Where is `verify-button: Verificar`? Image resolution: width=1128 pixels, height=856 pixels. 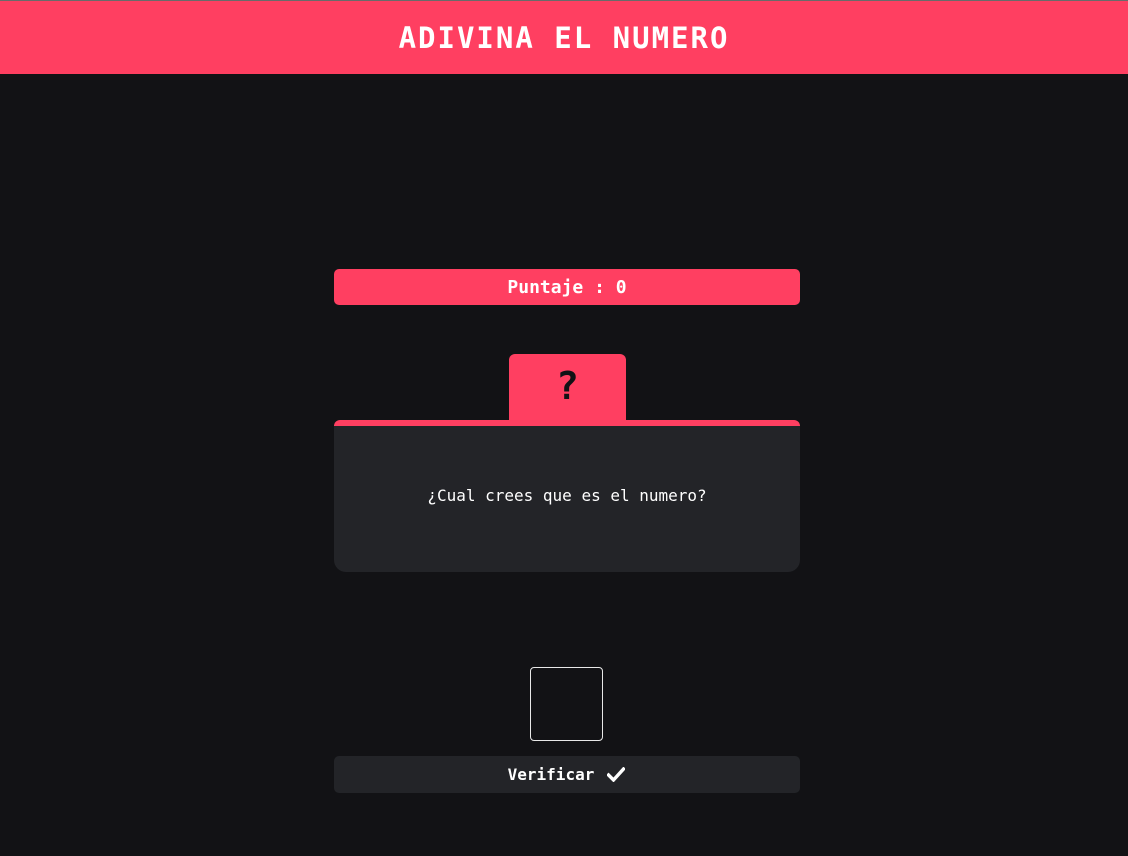 verify-button: Verificar is located at coordinates (567, 774).